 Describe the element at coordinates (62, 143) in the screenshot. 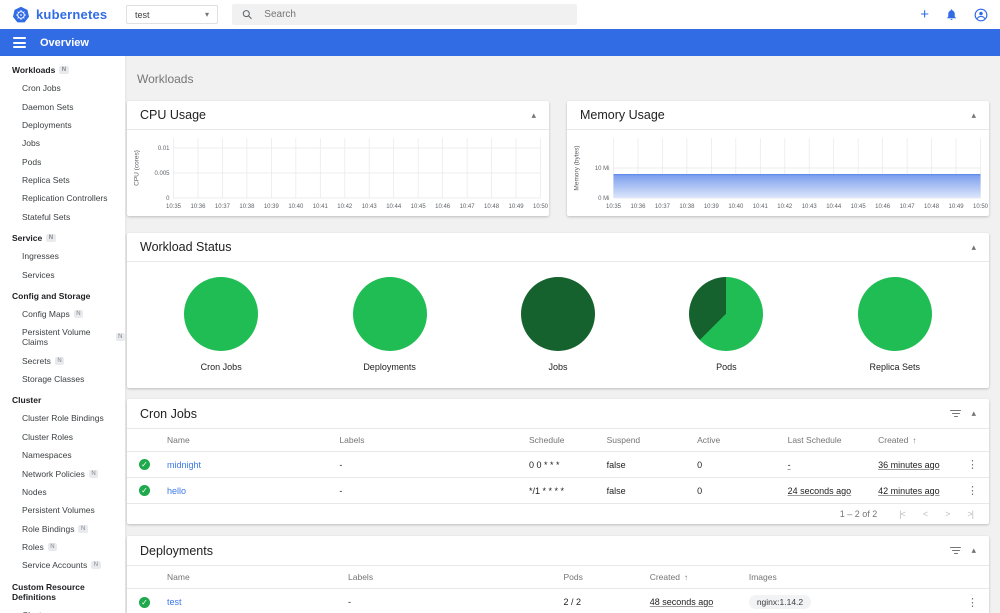

I see `sidebar-item-jobs: Jobs` at that location.